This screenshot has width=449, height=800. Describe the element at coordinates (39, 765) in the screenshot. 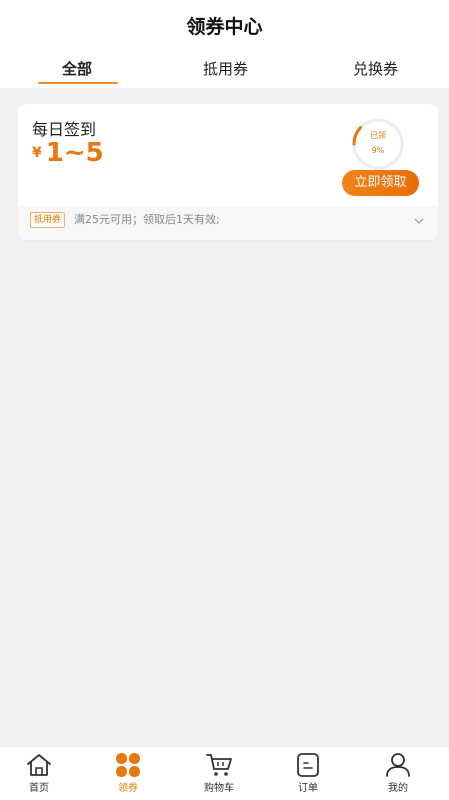

I see `home-icon` at that location.